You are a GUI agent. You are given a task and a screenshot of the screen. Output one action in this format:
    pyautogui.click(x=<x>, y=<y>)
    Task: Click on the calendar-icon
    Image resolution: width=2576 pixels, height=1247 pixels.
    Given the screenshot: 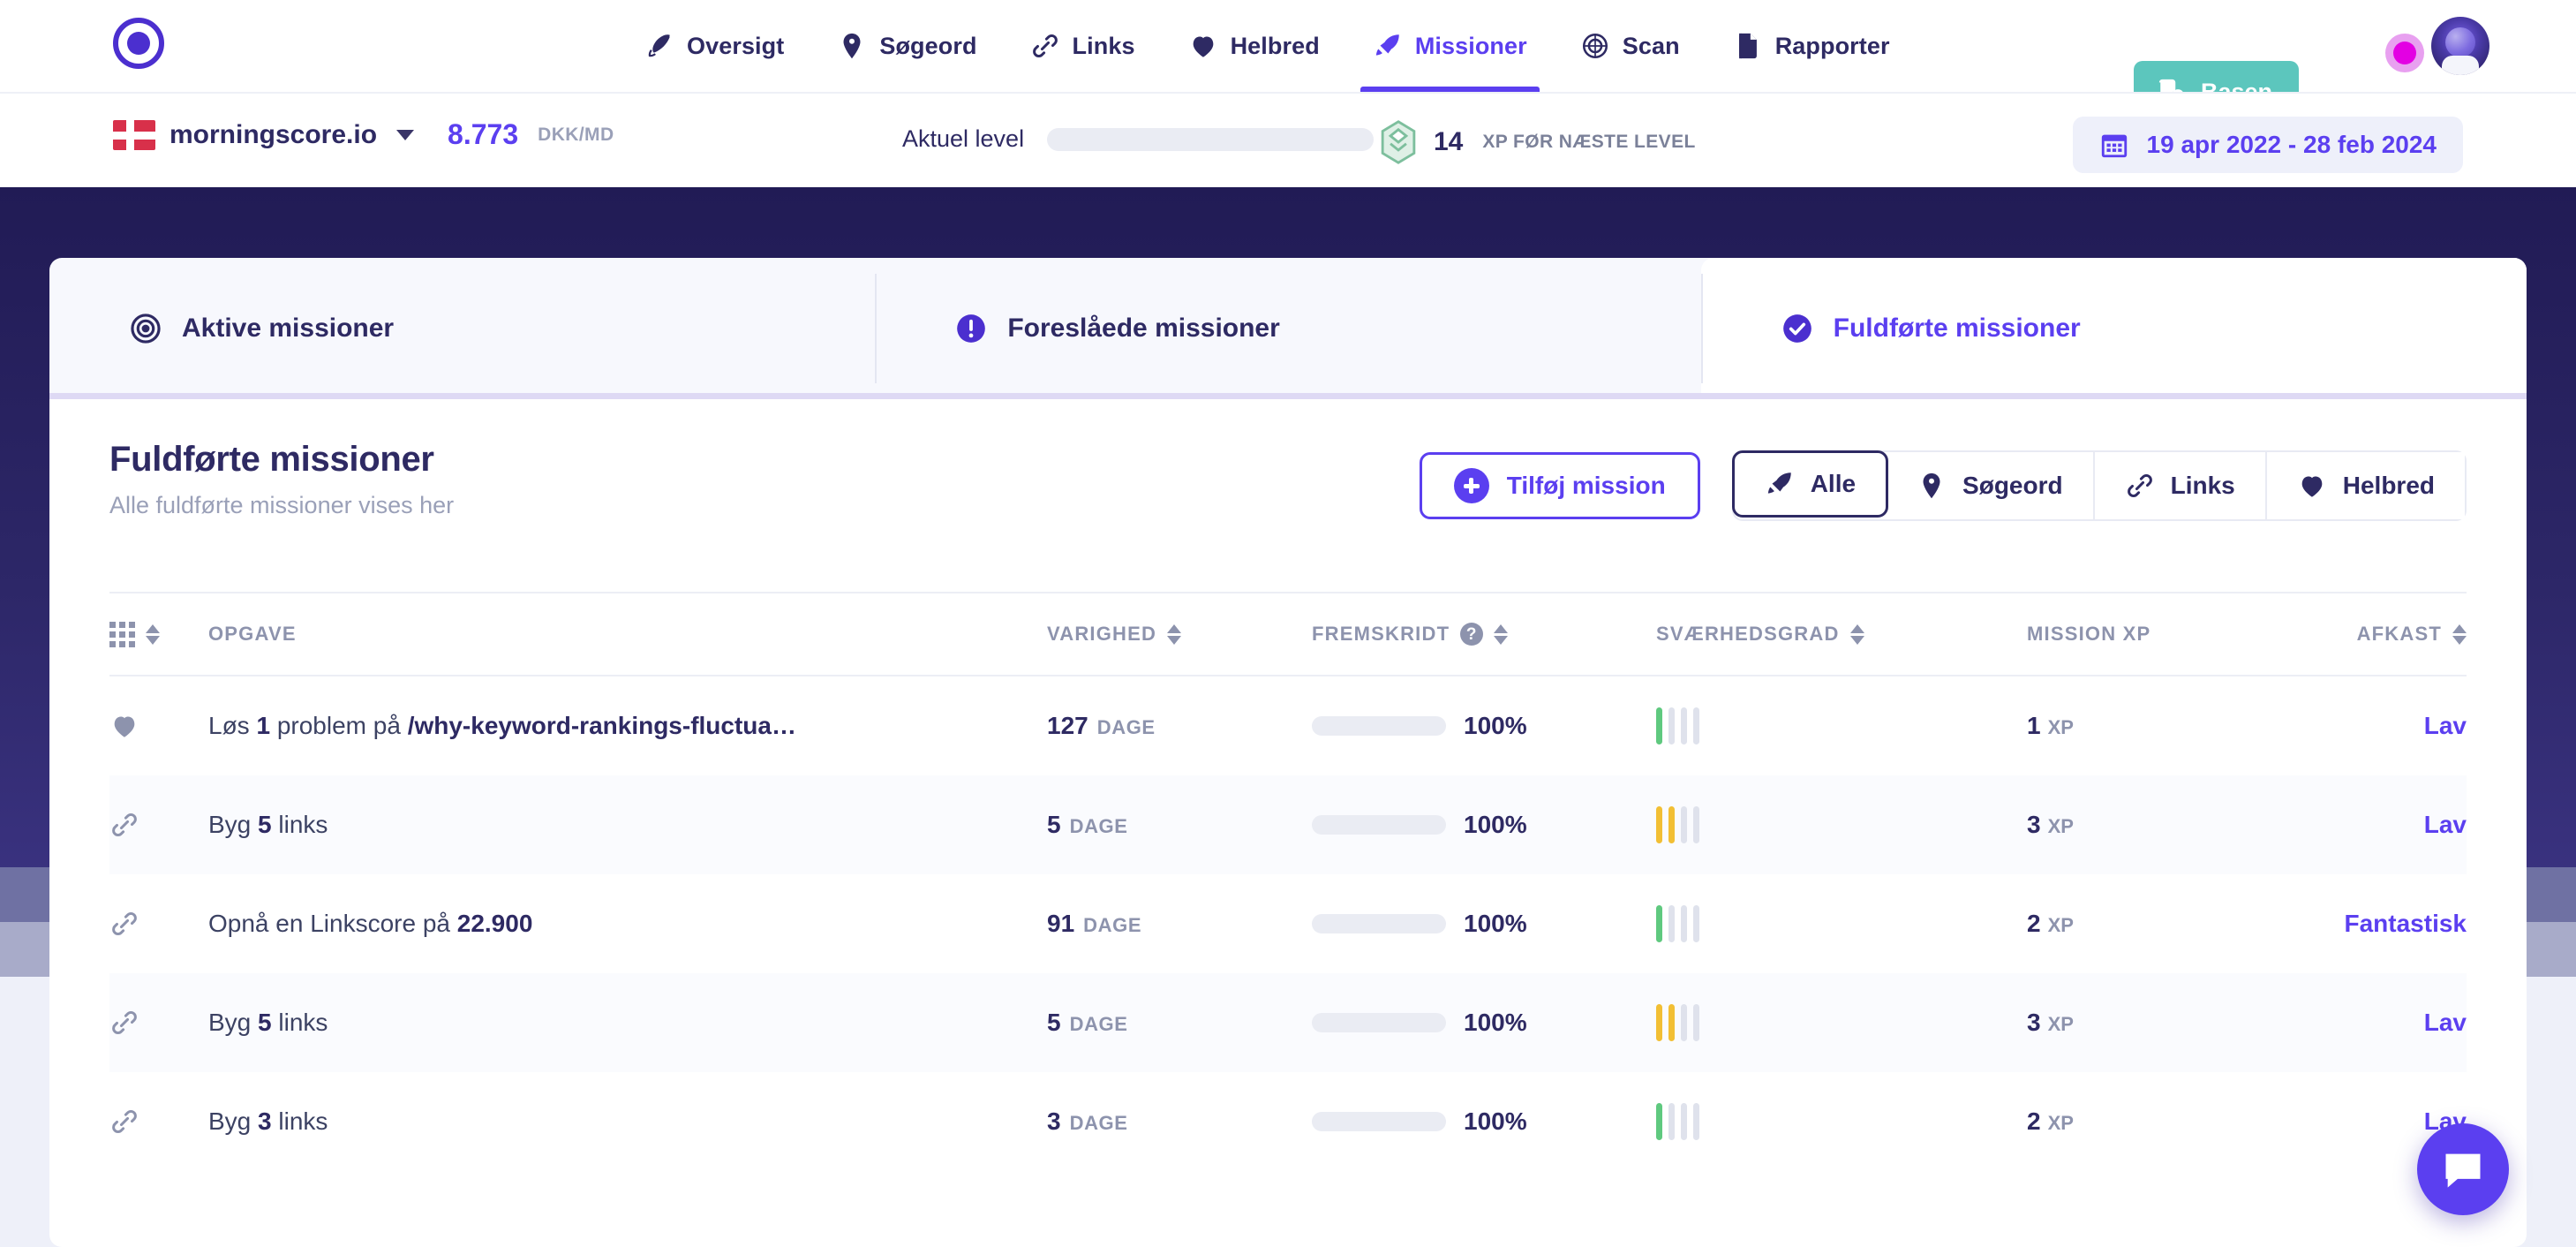 What is the action you would take?
    pyautogui.click(x=2114, y=145)
    